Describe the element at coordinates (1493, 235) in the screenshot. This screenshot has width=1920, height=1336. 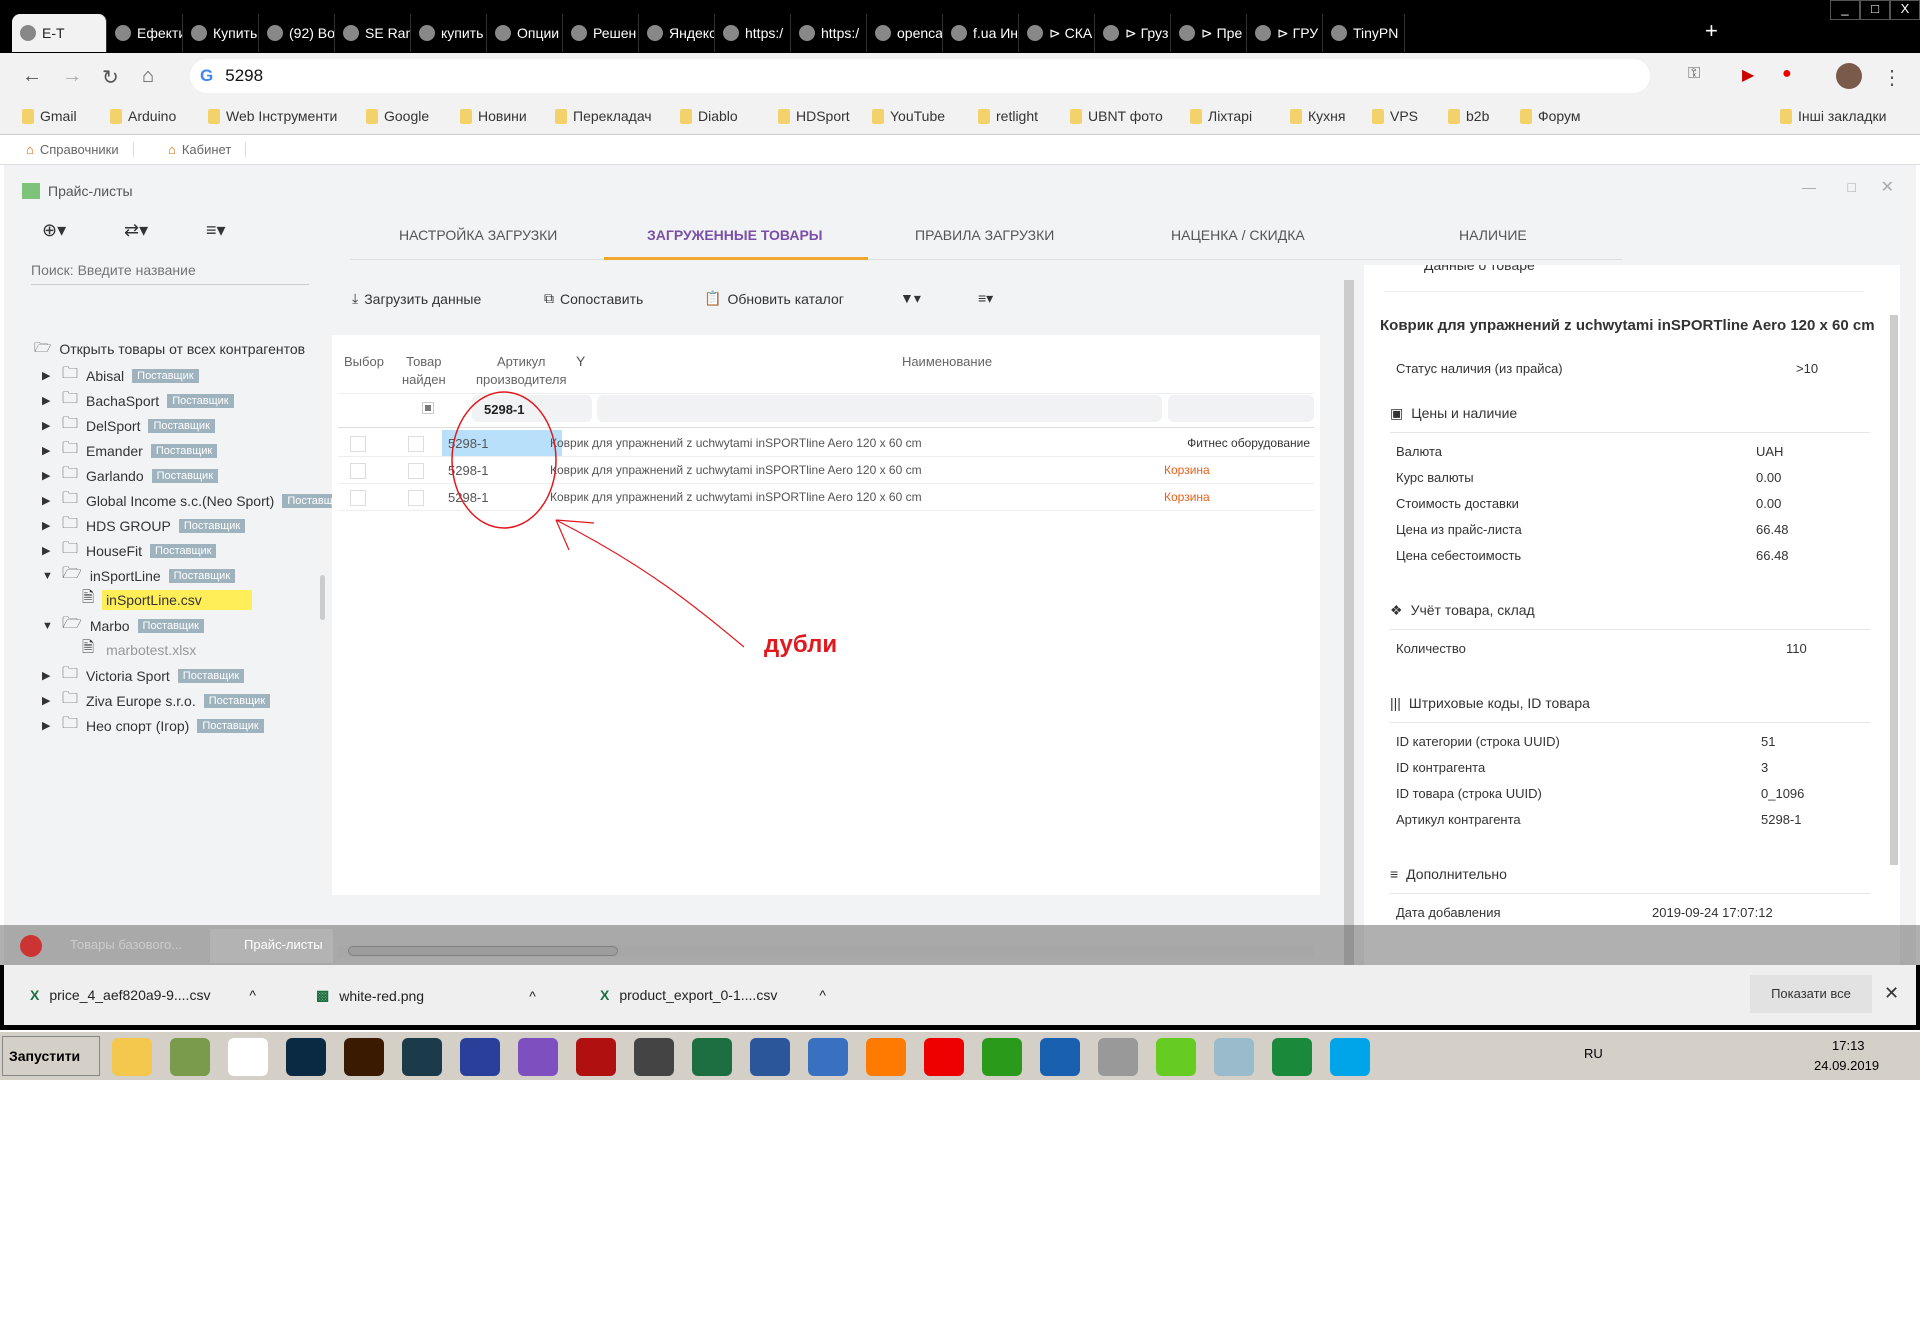
I see `tab-availability: Наличие` at that location.